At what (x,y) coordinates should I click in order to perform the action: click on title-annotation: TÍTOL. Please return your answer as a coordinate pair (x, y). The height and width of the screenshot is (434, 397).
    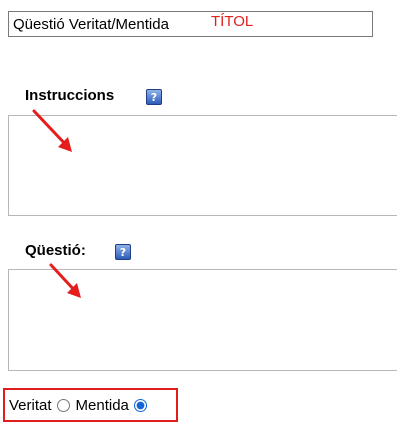
    Looking at the image, I should click on (232, 21).